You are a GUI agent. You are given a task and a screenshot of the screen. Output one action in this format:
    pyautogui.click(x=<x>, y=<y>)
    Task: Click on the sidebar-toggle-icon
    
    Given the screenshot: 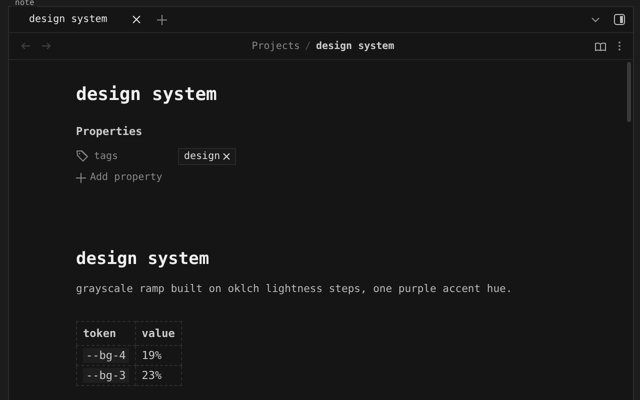 What is the action you would take?
    pyautogui.click(x=619, y=19)
    